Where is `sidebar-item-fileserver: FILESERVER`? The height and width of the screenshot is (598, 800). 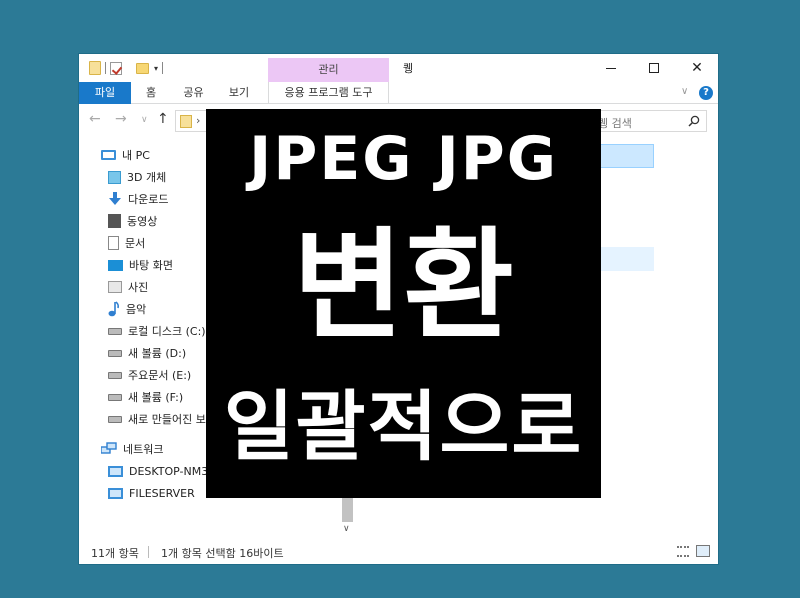 sidebar-item-fileserver: FILESERVER is located at coordinates (151, 493).